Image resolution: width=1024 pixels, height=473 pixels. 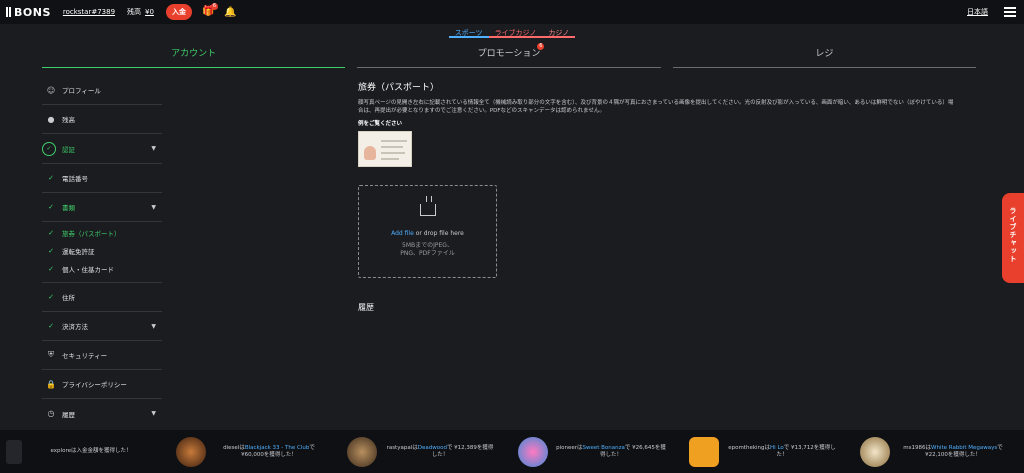 What do you see at coordinates (134, 12) in the screenshot?
I see `balance-label: 残高` at bounding box center [134, 12].